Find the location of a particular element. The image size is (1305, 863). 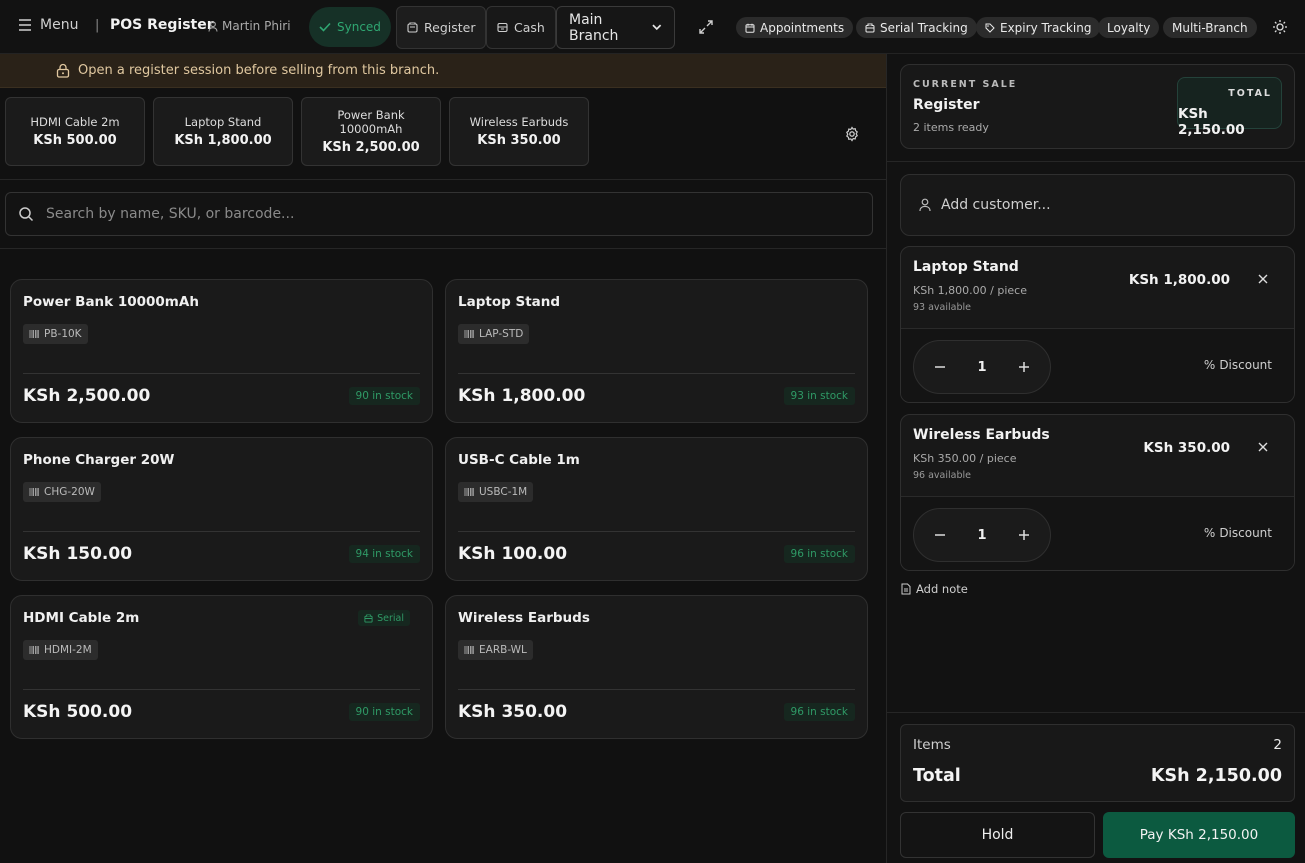

quantity-stepper: 1 is located at coordinates (982, 367).